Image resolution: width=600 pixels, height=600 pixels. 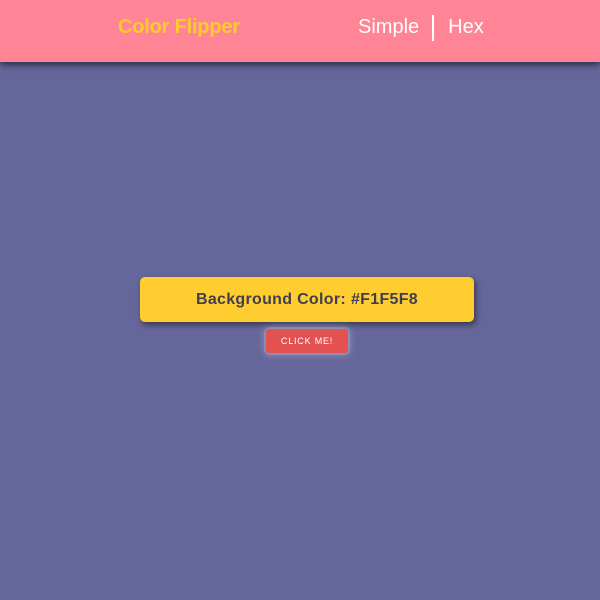 What do you see at coordinates (179, 31) in the screenshot?
I see `brand-title: Color Flipper` at bounding box center [179, 31].